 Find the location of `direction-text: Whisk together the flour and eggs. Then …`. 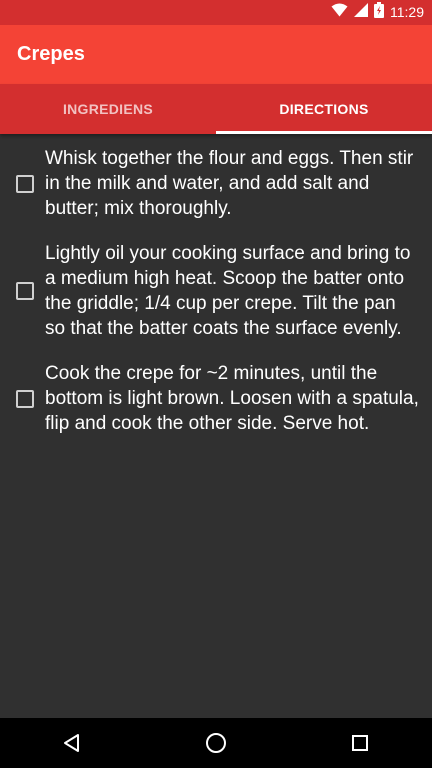

direction-text: Whisk together the flour and eggs. Then … is located at coordinates (229, 183).